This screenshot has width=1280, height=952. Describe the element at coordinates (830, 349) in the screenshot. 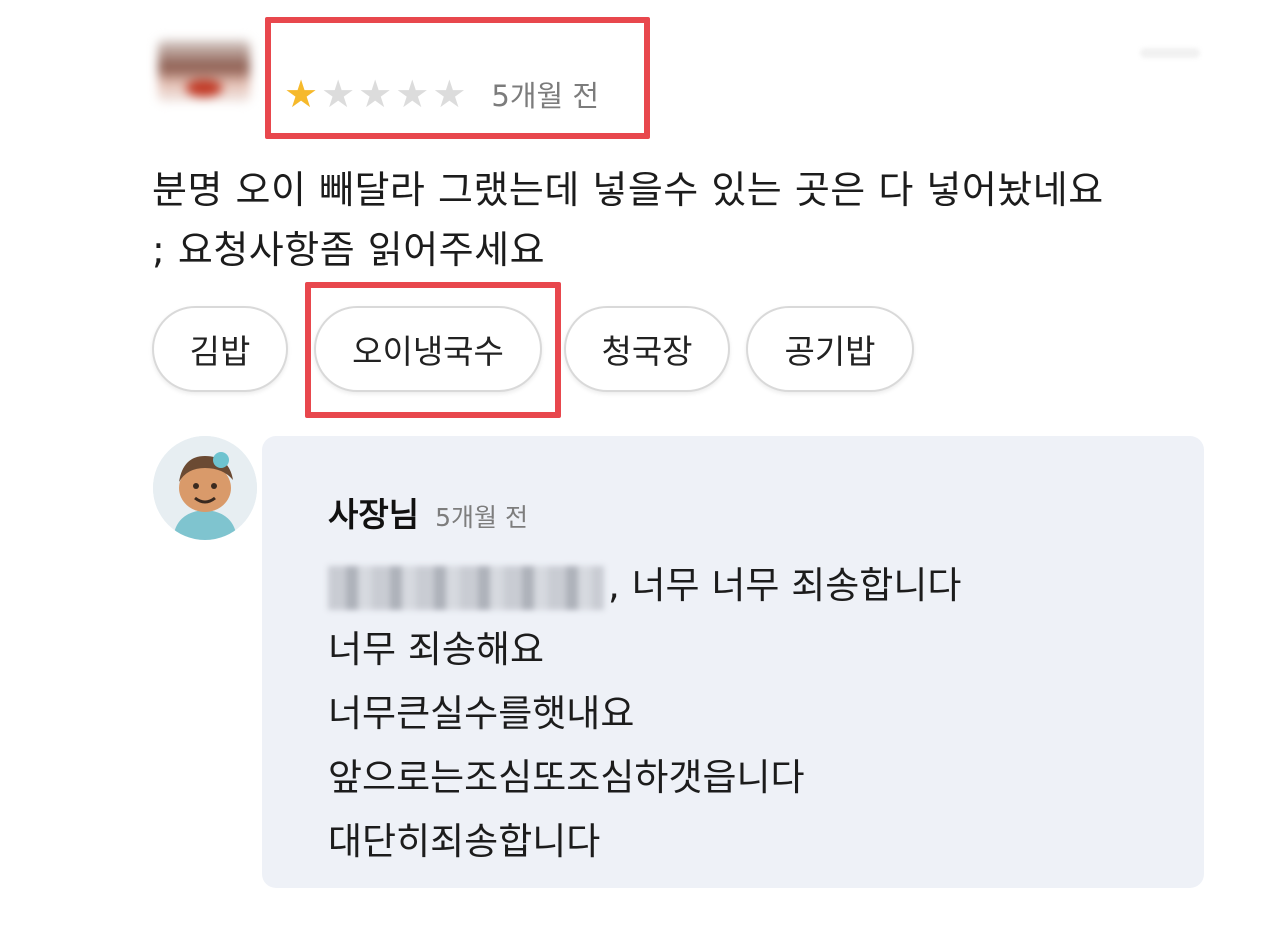

I see `menu-tag: 공기밥` at that location.